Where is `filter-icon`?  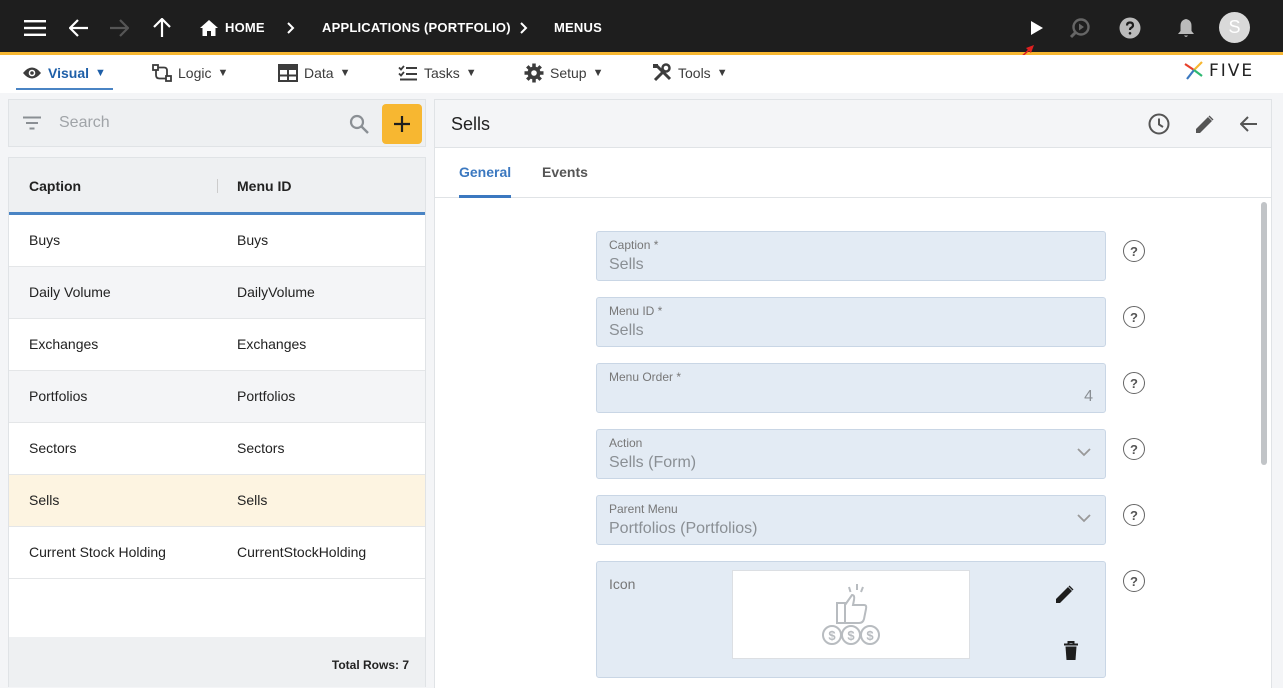 filter-icon is located at coordinates (32, 123).